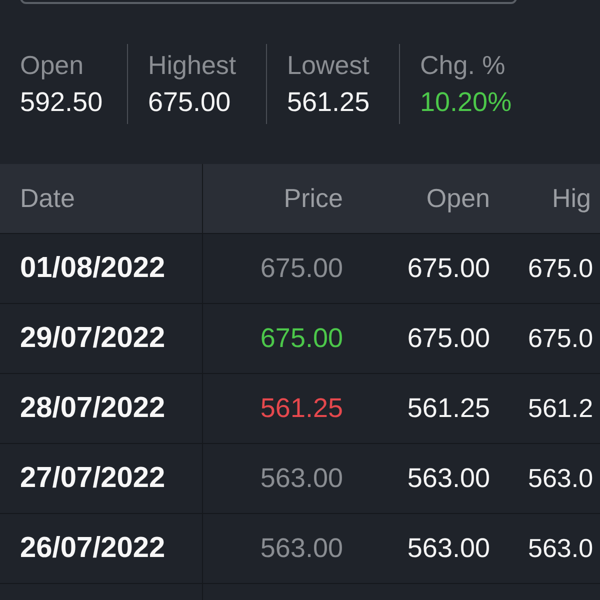 The height and width of the screenshot is (600, 600). What do you see at coordinates (329, 102) in the screenshot?
I see `stat-value: 561.25` at bounding box center [329, 102].